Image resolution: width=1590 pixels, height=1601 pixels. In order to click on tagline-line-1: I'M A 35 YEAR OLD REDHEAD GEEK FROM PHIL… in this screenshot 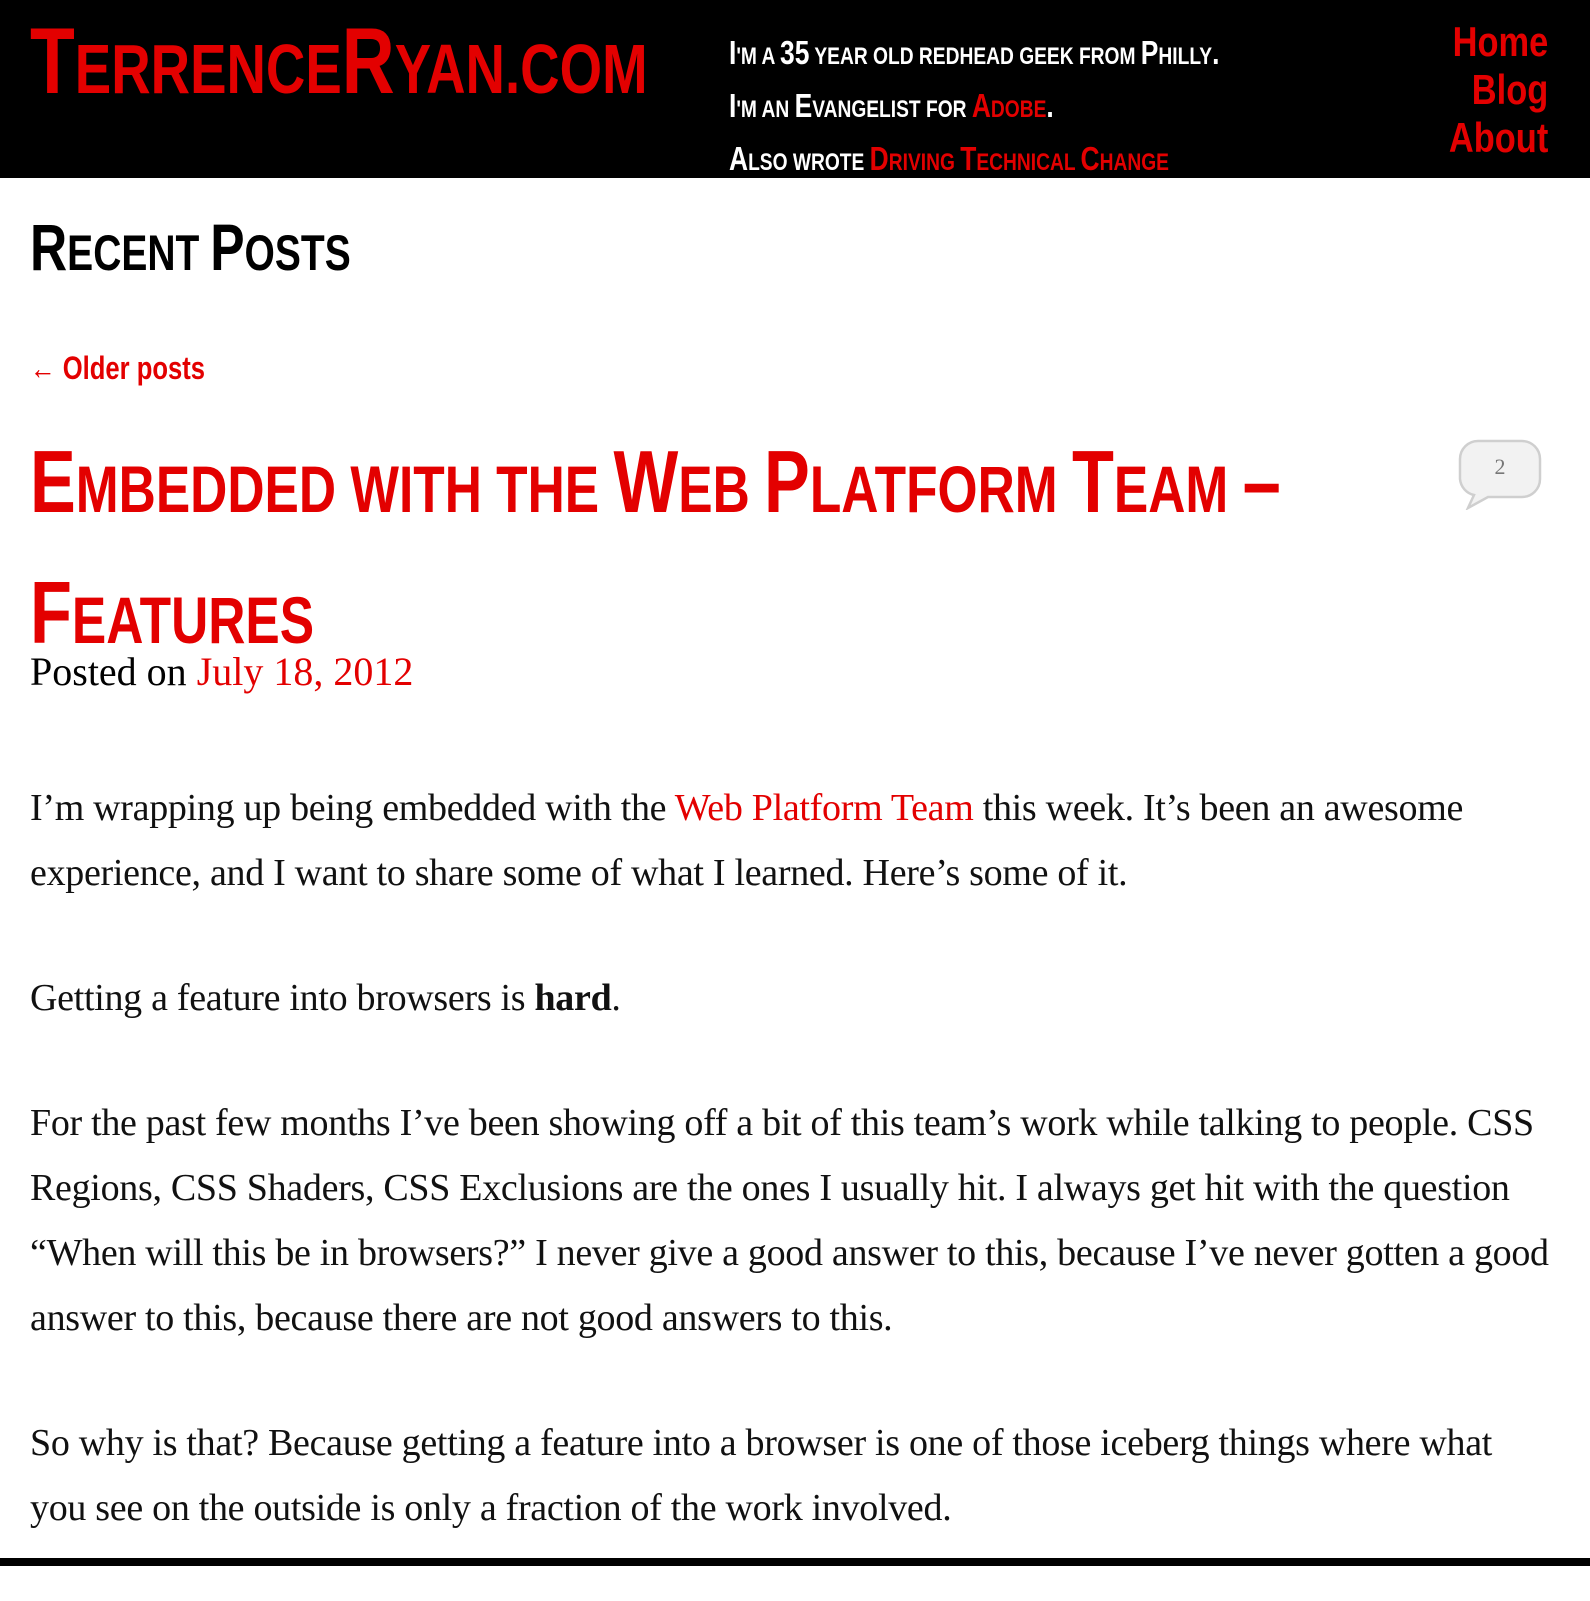, I will do `click(974, 56)`.